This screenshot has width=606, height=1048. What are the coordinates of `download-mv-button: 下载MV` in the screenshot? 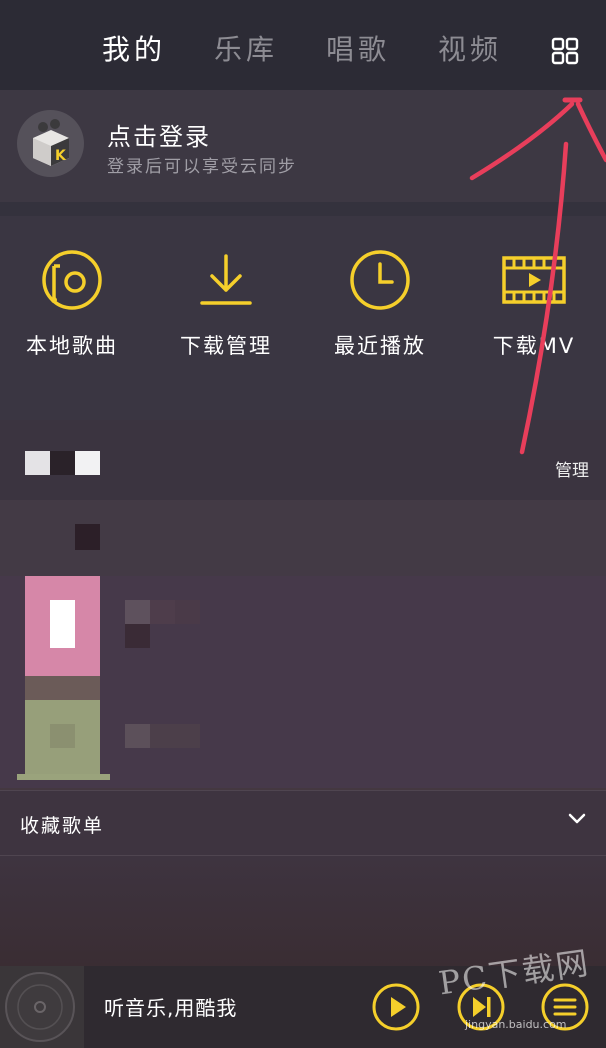 It's located at (534, 304).